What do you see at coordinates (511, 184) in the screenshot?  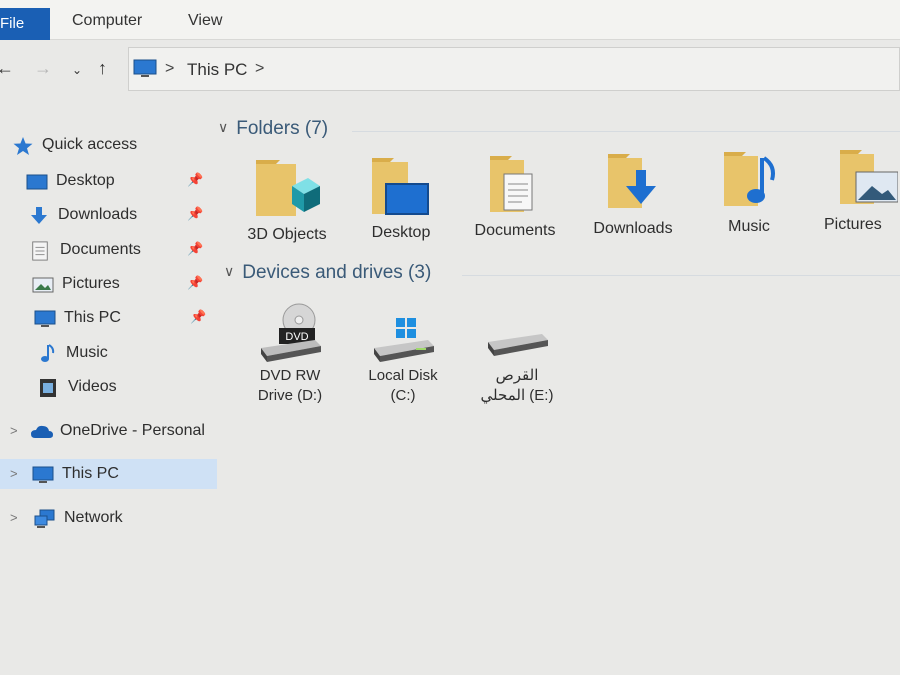 I see `documents-folder-icon` at bounding box center [511, 184].